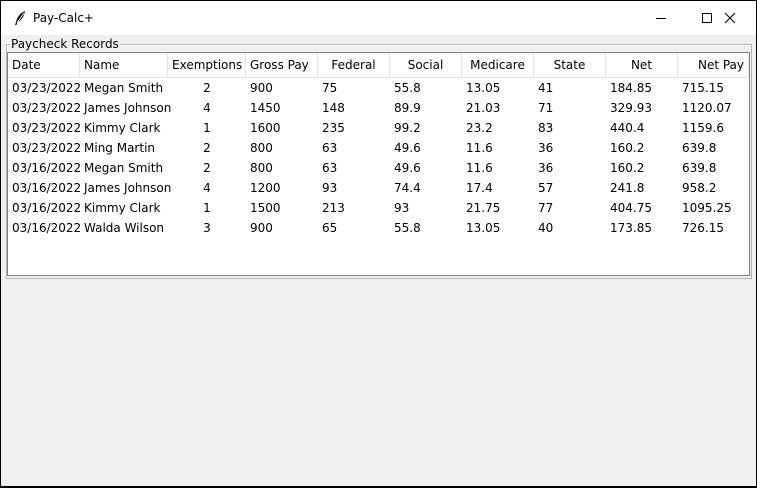 This screenshot has width=757, height=488. Describe the element at coordinates (631, 208) in the screenshot. I see `cell-net: 404.75` at that location.